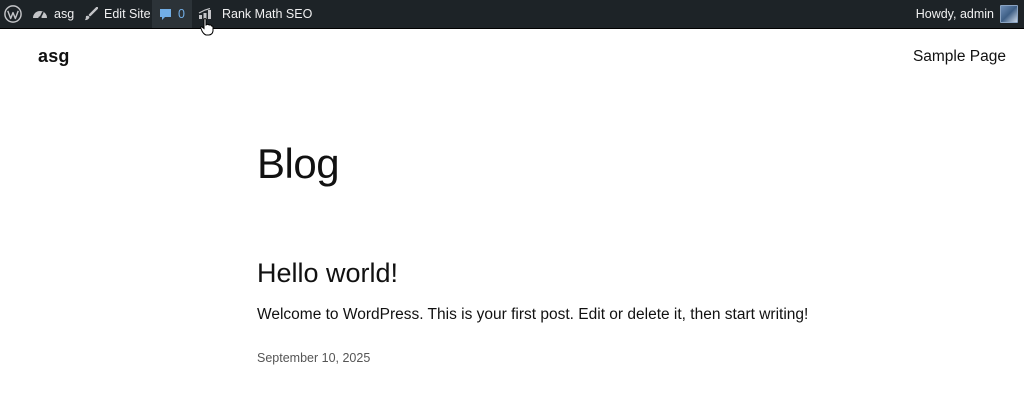  I want to click on nav-sample-page: Sample Page, so click(959, 57).